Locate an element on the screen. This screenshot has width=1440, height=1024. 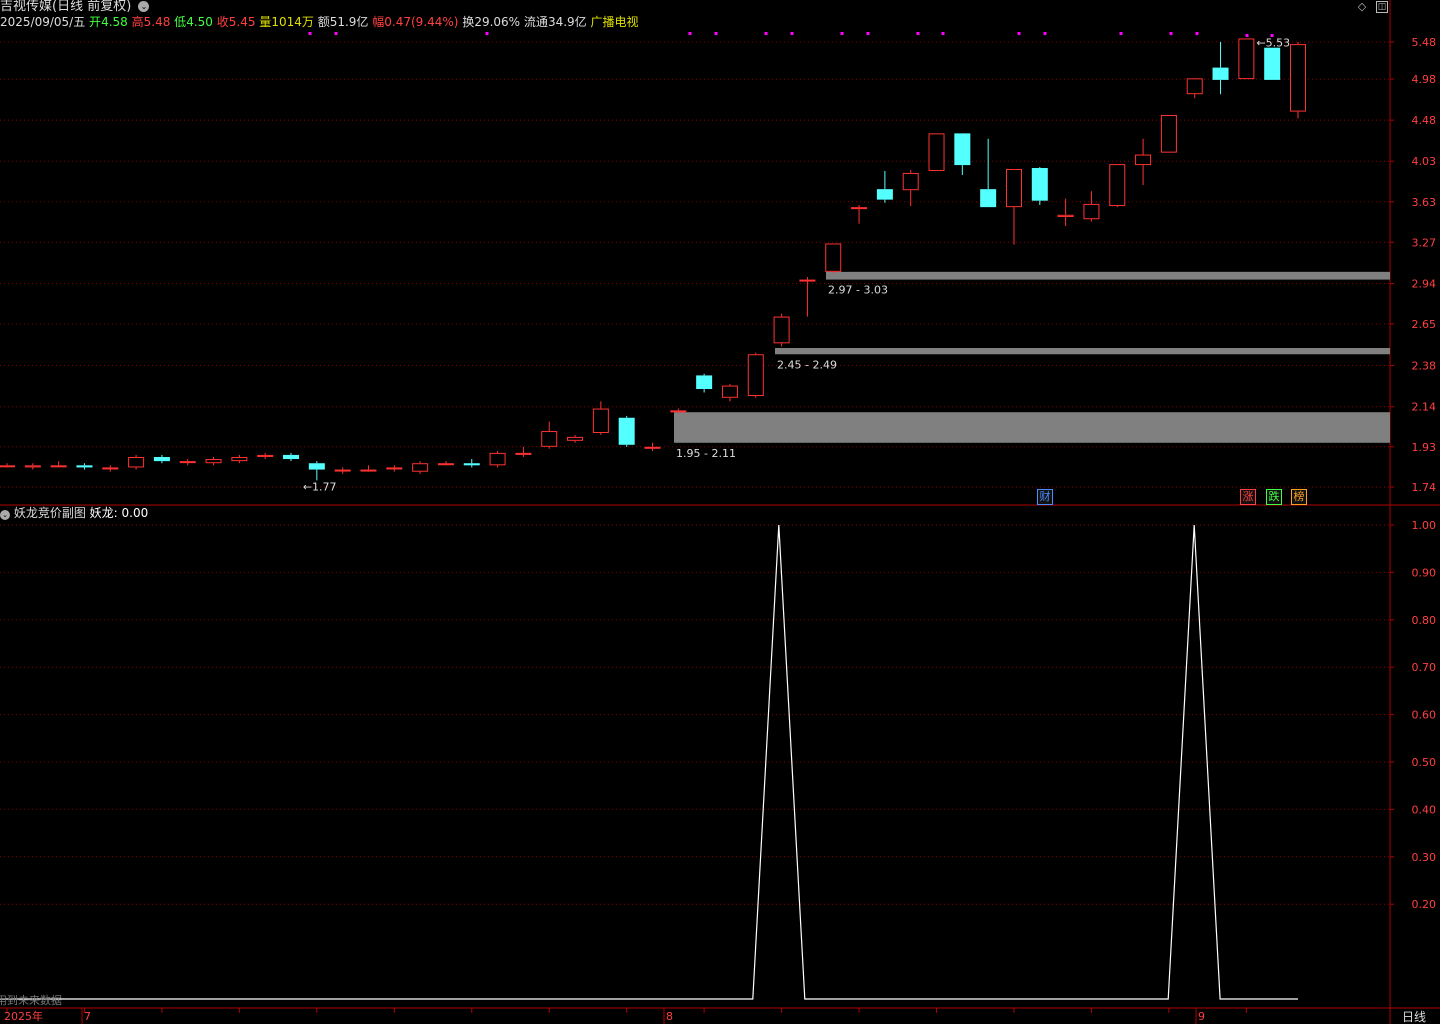
indicator-tick-label: 0.40 is located at coordinates (1424, 809).